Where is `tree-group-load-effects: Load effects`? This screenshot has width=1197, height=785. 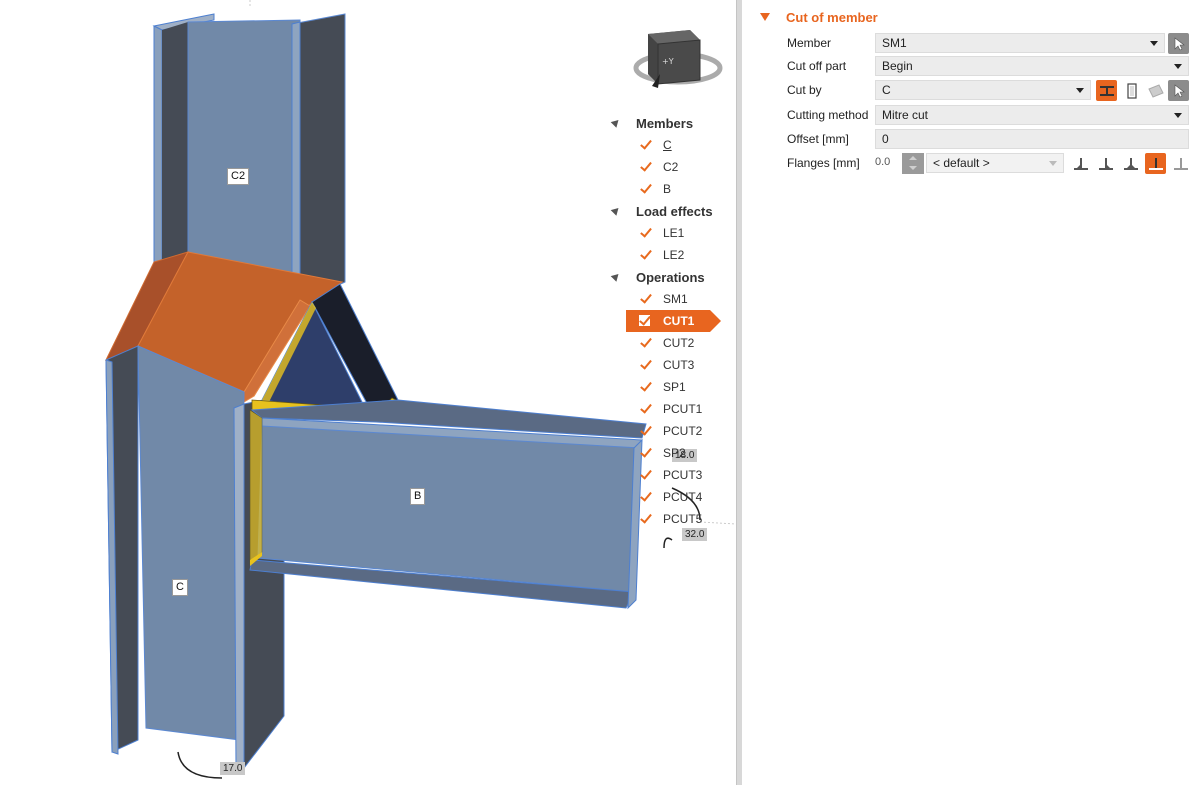
tree-group-load-effects: Load effects is located at coordinates (671, 211).